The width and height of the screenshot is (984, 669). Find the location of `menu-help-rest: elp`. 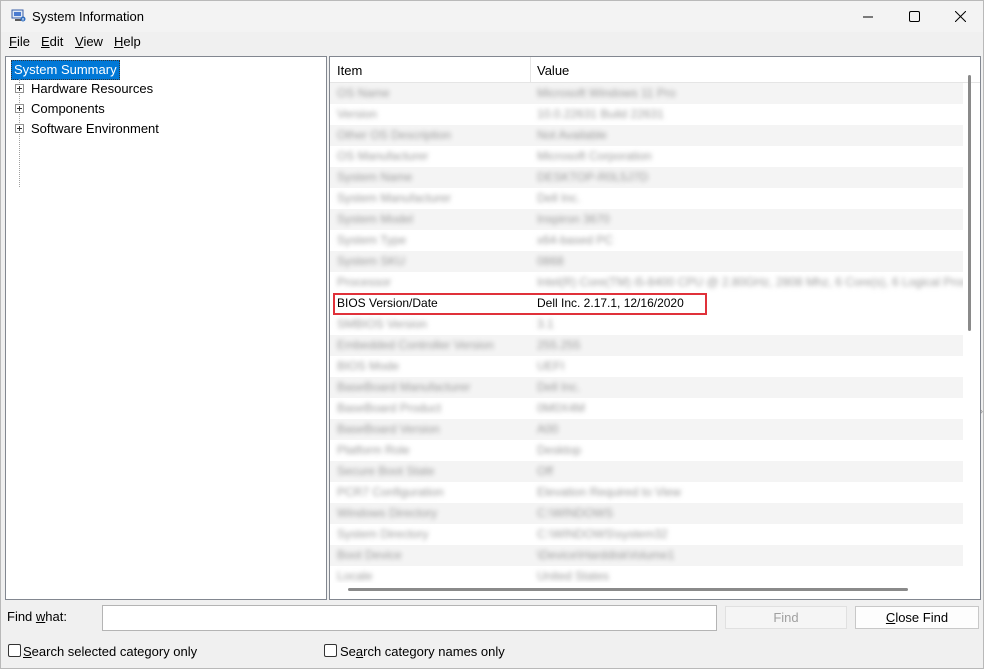

menu-help-rest: elp is located at coordinates (132, 41).